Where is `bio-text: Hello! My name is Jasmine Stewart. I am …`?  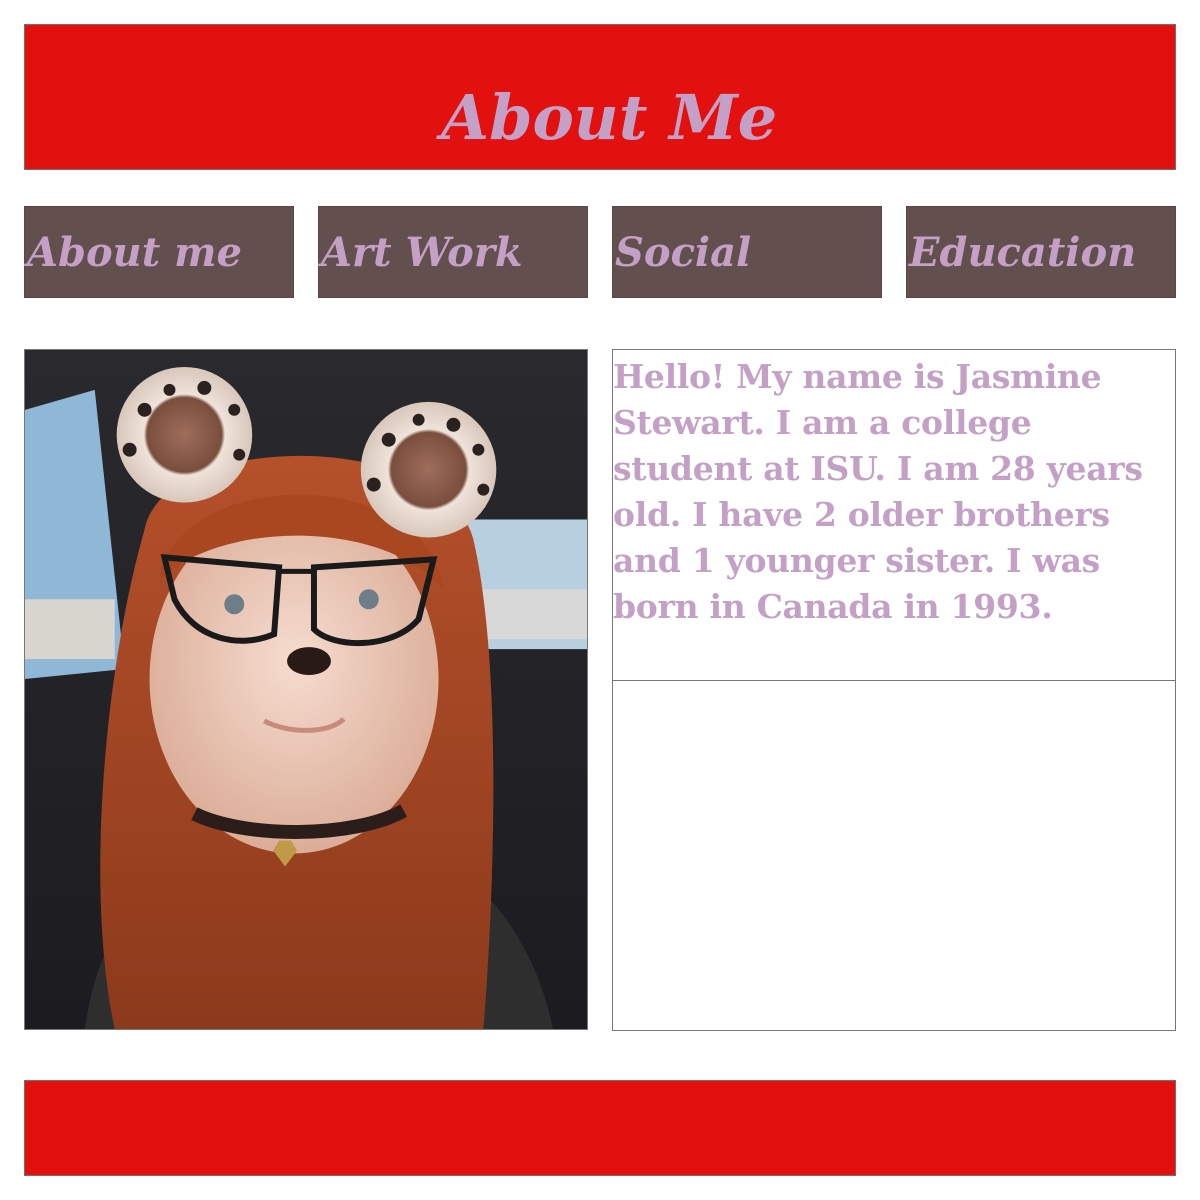
bio-text: Hello! My name is Jasmine Stewart. I am … is located at coordinates (878, 491).